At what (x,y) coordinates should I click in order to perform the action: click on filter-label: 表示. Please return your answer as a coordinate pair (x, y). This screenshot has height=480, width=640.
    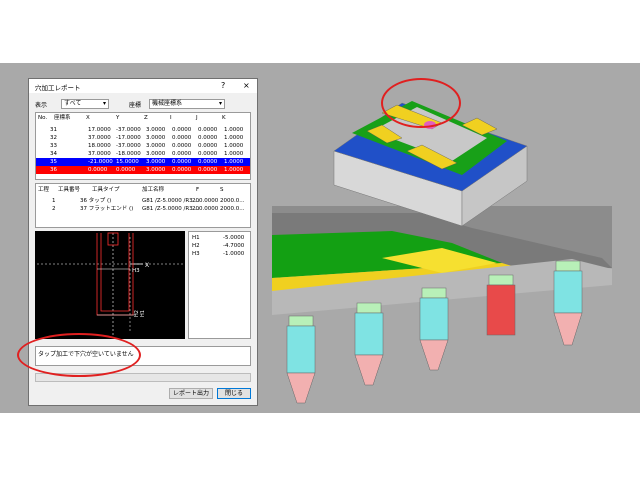
    Looking at the image, I should click on (41, 105).